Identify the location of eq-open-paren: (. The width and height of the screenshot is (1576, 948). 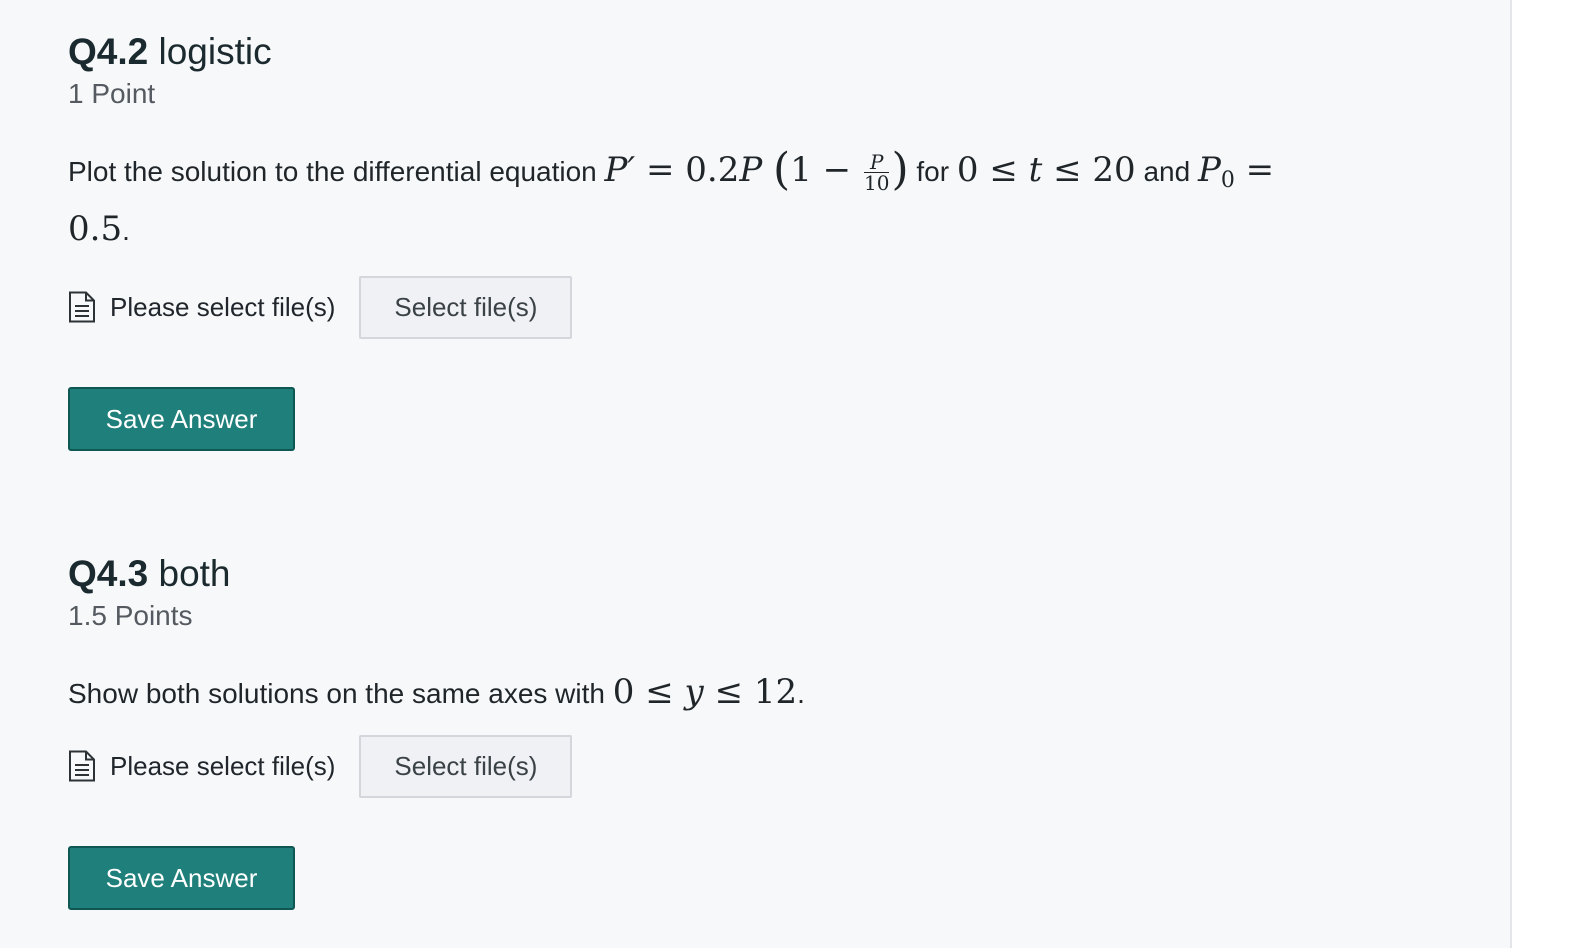
(782, 169).